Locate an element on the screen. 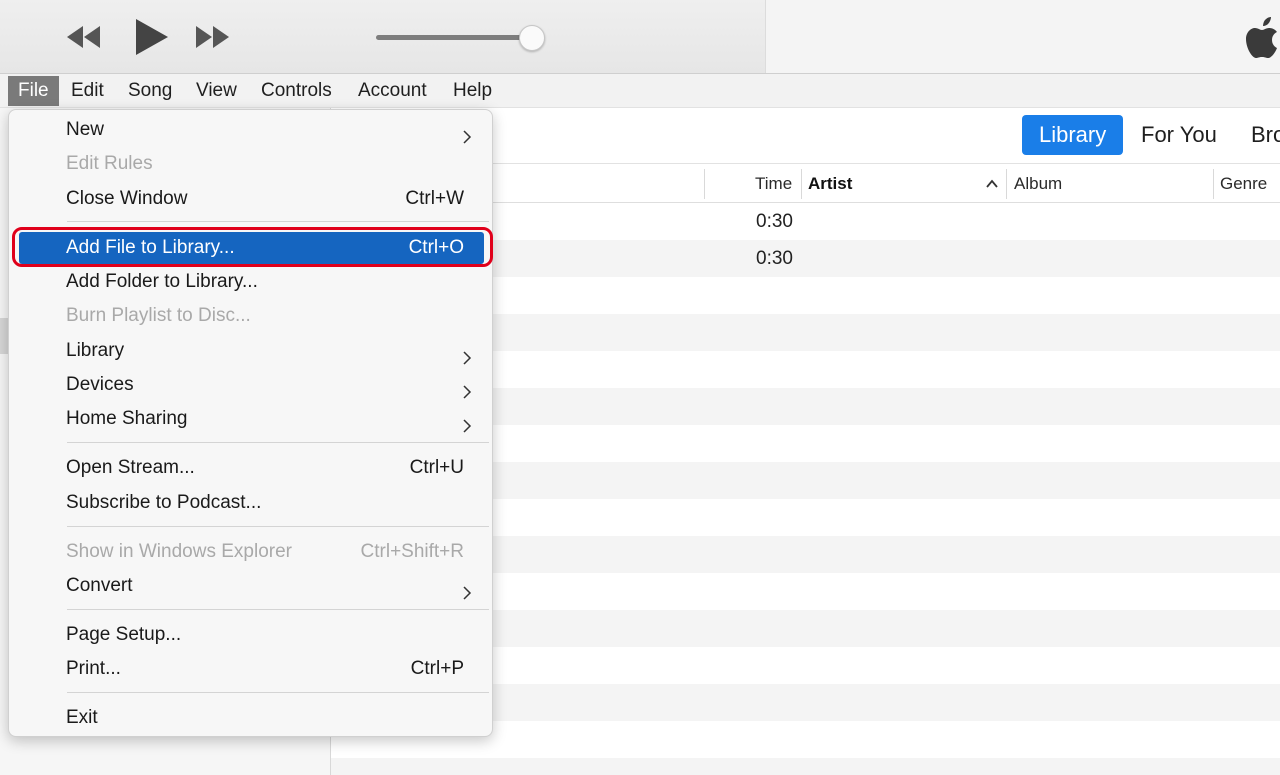 Image resolution: width=1280 pixels, height=775 pixels. menu-item-show-in-windows-explorer: Show in Windows Explorer Ctrl+Shift+R is located at coordinates (251, 552).